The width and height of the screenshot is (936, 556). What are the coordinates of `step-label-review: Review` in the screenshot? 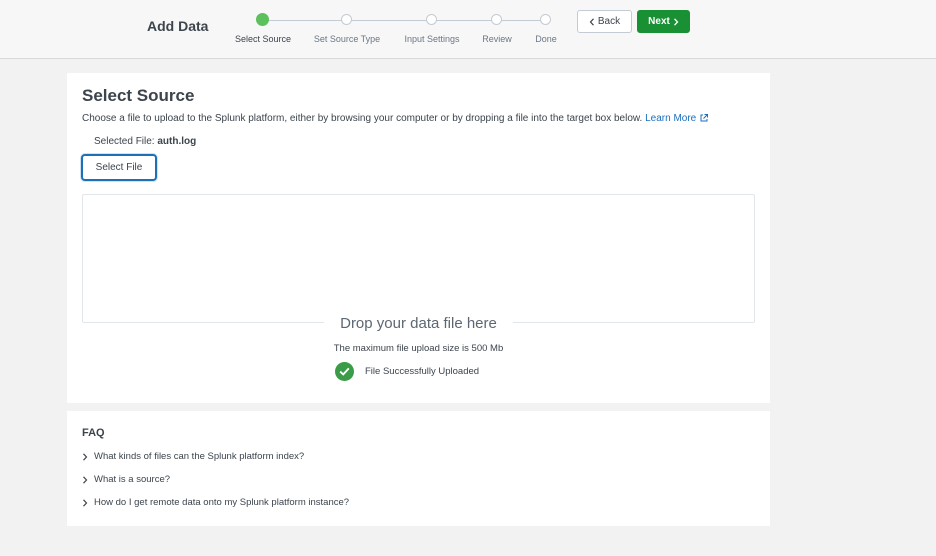 It's located at (497, 39).